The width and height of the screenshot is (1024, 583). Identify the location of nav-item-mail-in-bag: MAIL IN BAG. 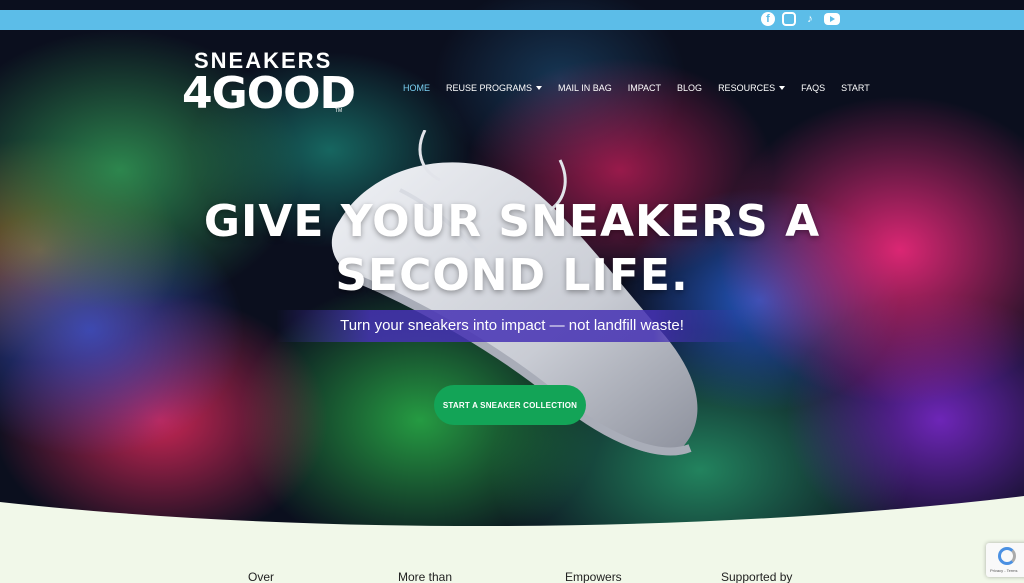
(585, 88).